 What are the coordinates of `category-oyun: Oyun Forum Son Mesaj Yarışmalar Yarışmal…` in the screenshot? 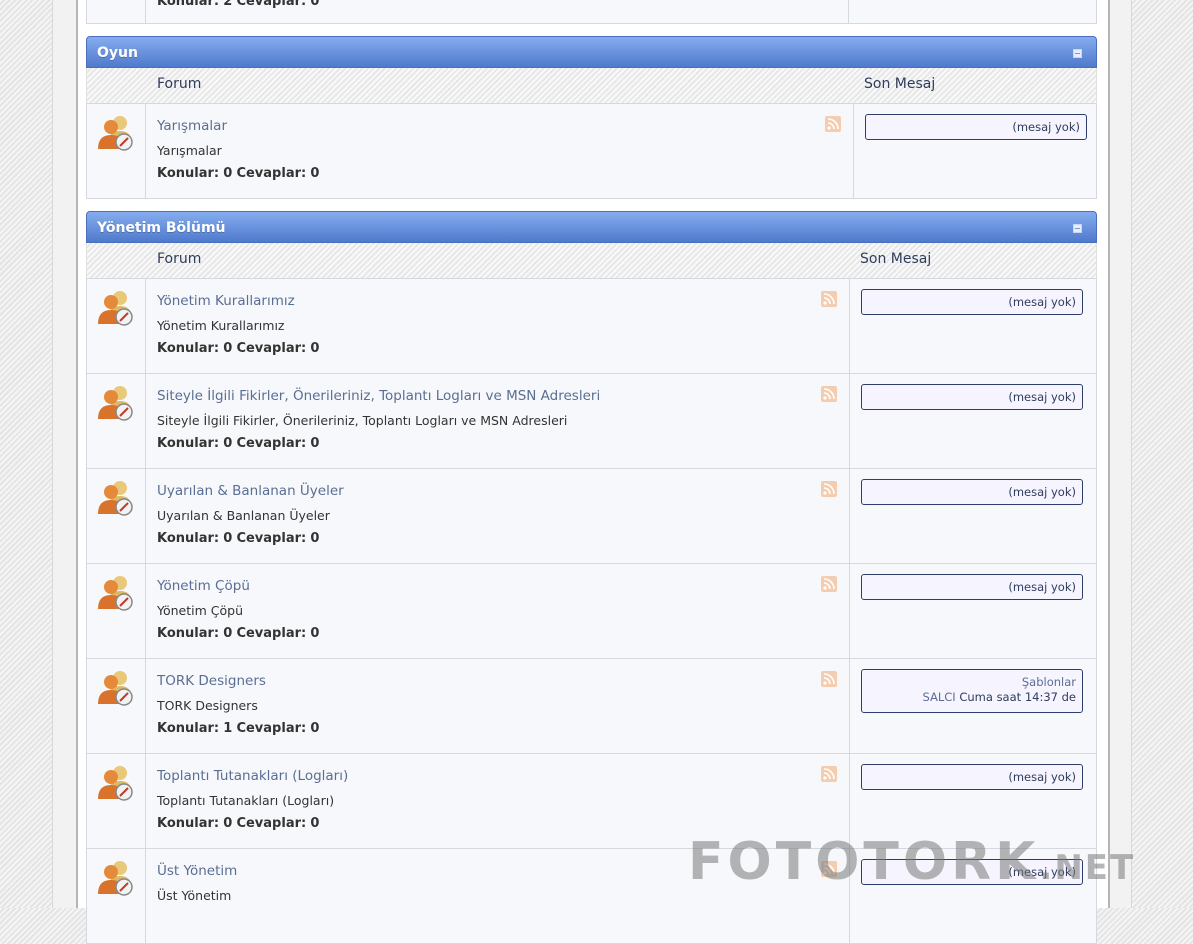 It's located at (591, 117).